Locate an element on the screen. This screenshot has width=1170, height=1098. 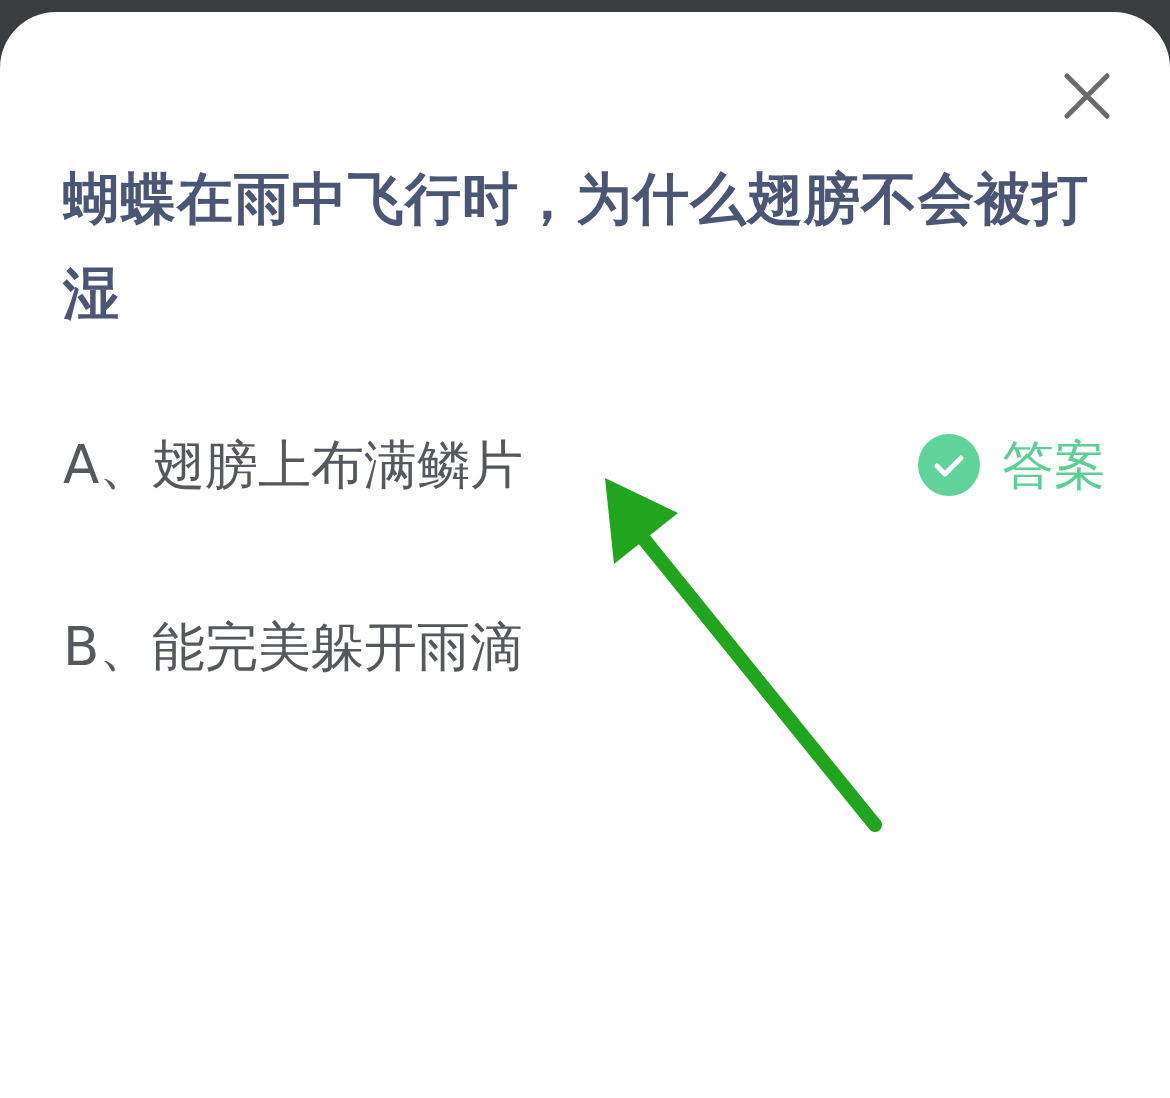
question-title: 蝴蝶在雨中飞行时，为什么翅膀不会被打湿 is located at coordinates (576, 246).